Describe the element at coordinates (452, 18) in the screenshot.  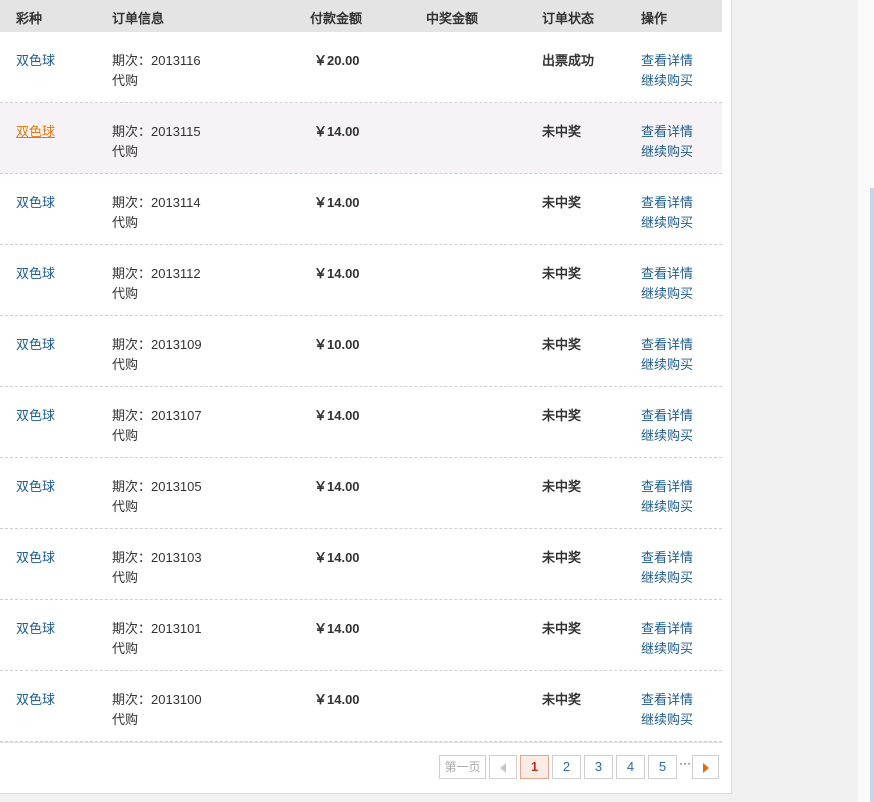
I see `header-win-amount: 中奖金额` at that location.